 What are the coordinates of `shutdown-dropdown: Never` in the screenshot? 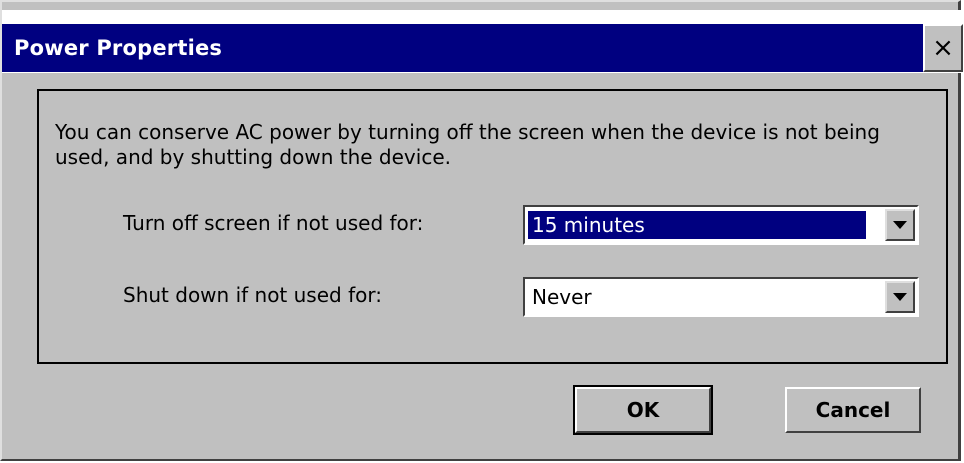 It's located at (721, 297).